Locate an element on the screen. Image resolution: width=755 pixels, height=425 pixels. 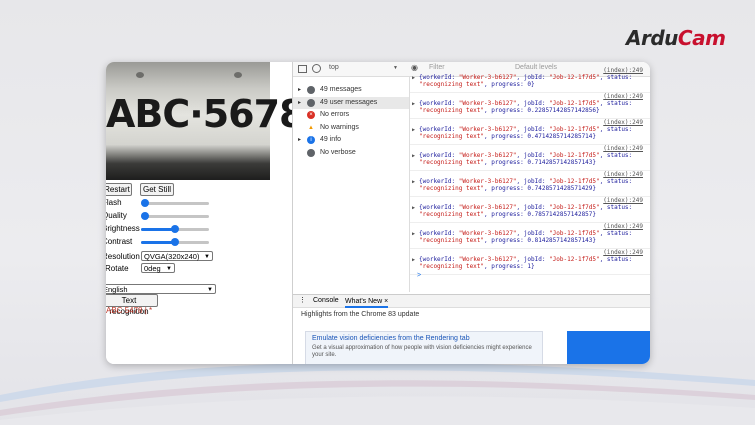
tab-whats-new: What's New × is located at coordinates (367, 301).